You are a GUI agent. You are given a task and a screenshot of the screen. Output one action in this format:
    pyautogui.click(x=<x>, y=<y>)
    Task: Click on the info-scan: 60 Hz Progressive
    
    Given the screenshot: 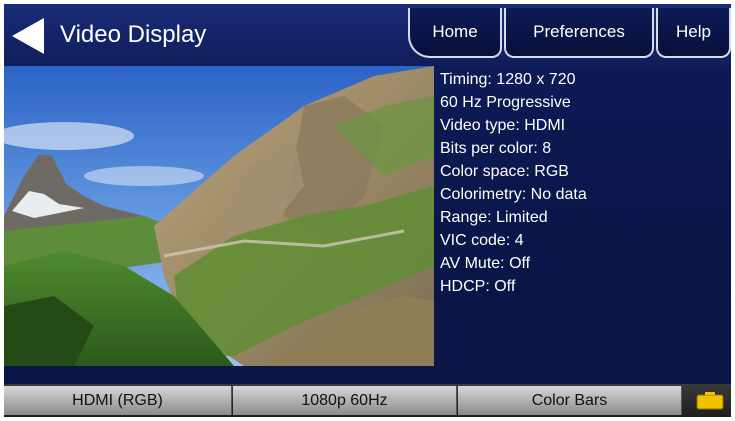 What is the action you would take?
    pyautogui.click(x=505, y=102)
    